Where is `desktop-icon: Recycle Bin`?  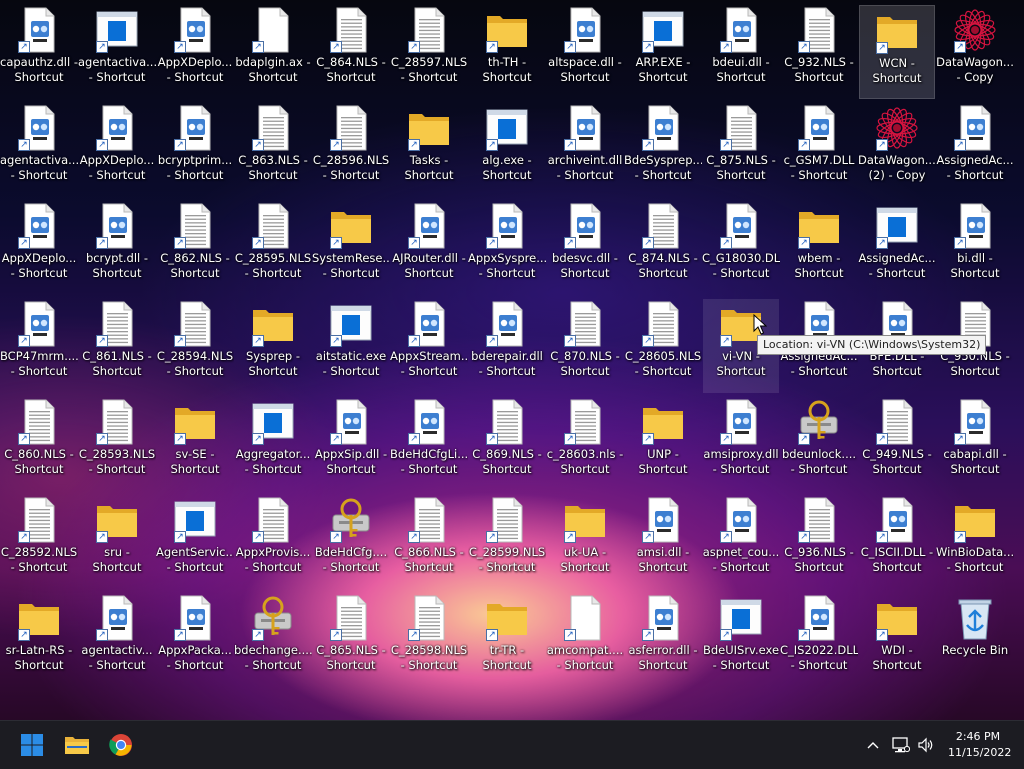 desktop-icon: Recycle Bin is located at coordinates (975, 640).